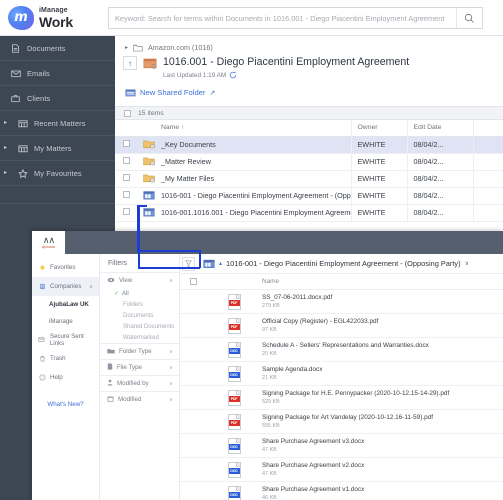 This screenshot has width=503, height=500. Describe the element at coordinates (256, 128) in the screenshot. I see `column-header-name: Name ↑` at that location.